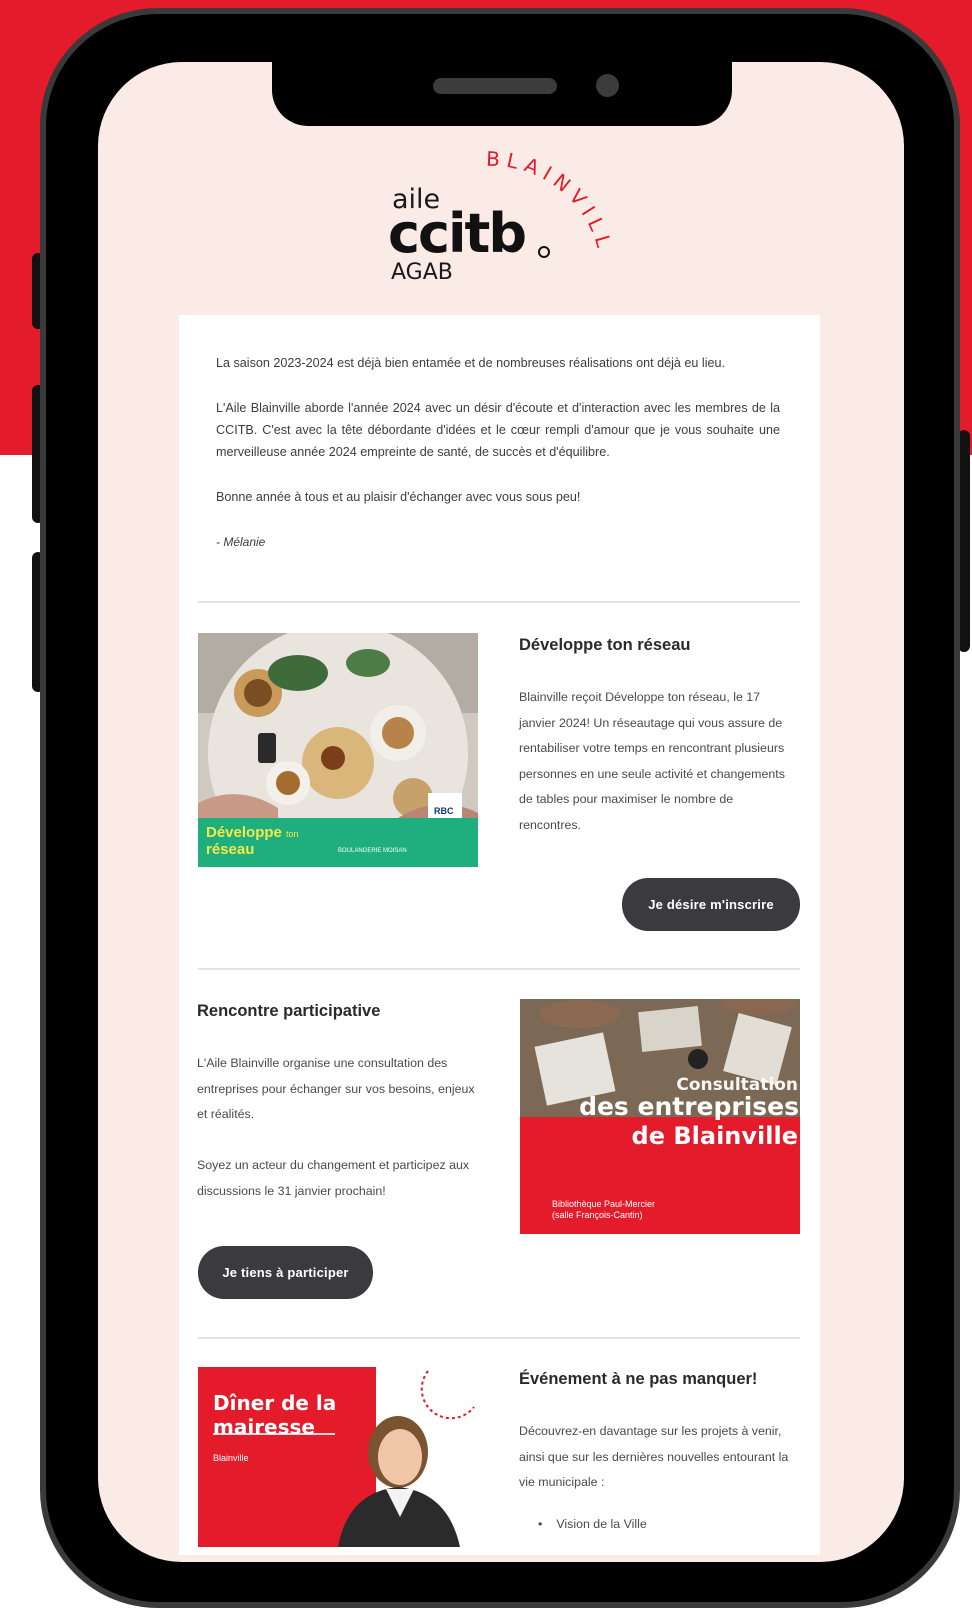  Describe the element at coordinates (372, 851) in the screenshot. I see `banner-sponsor: BOULANGERIE MOISAN` at that location.